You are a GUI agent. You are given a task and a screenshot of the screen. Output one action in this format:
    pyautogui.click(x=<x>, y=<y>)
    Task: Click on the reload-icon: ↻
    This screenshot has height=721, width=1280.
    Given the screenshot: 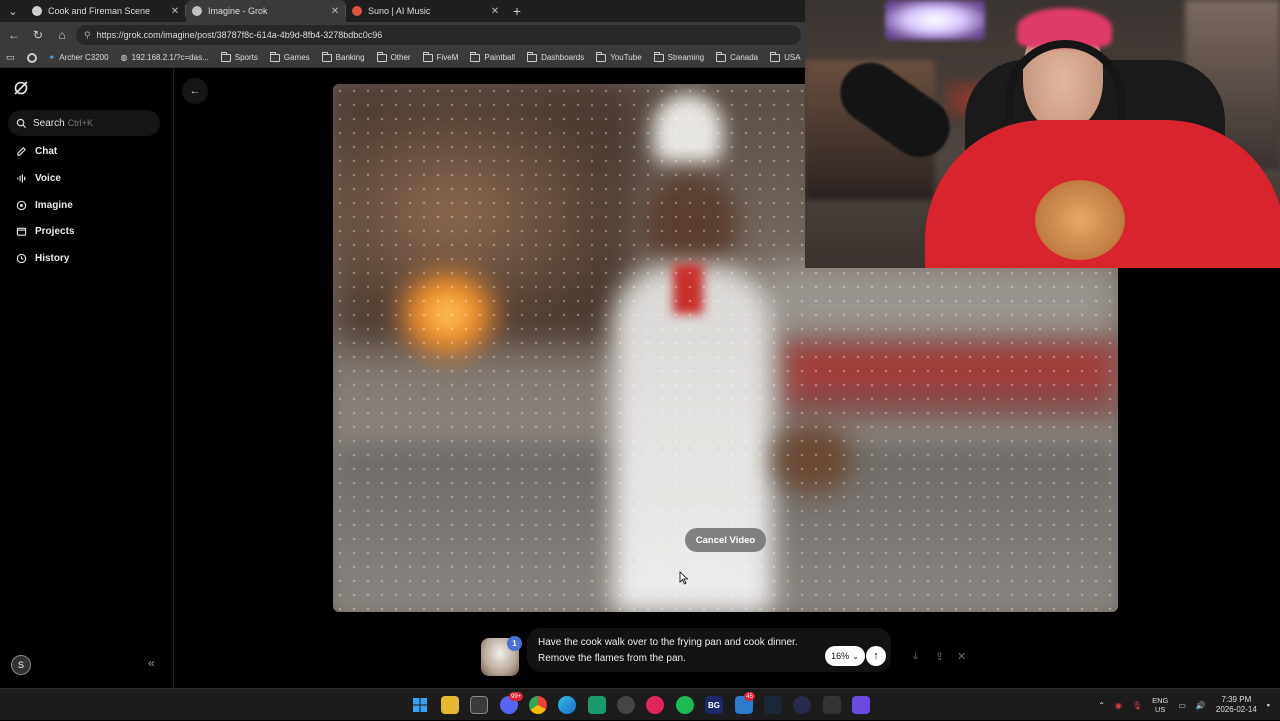 What is the action you would take?
    pyautogui.click(x=38, y=35)
    